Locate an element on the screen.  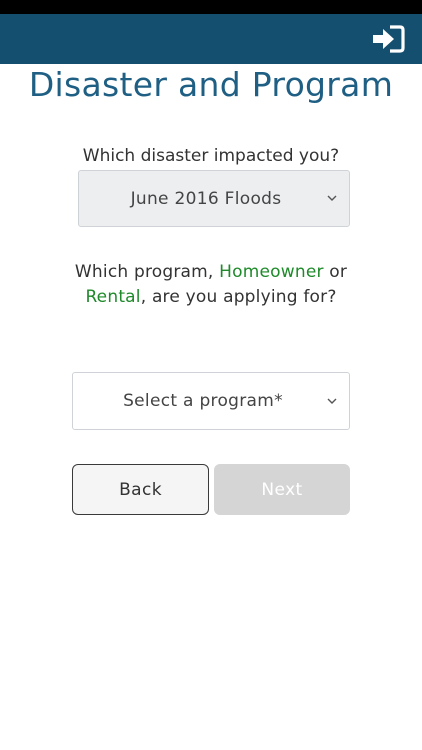
app-header is located at coordinates (211, 39).